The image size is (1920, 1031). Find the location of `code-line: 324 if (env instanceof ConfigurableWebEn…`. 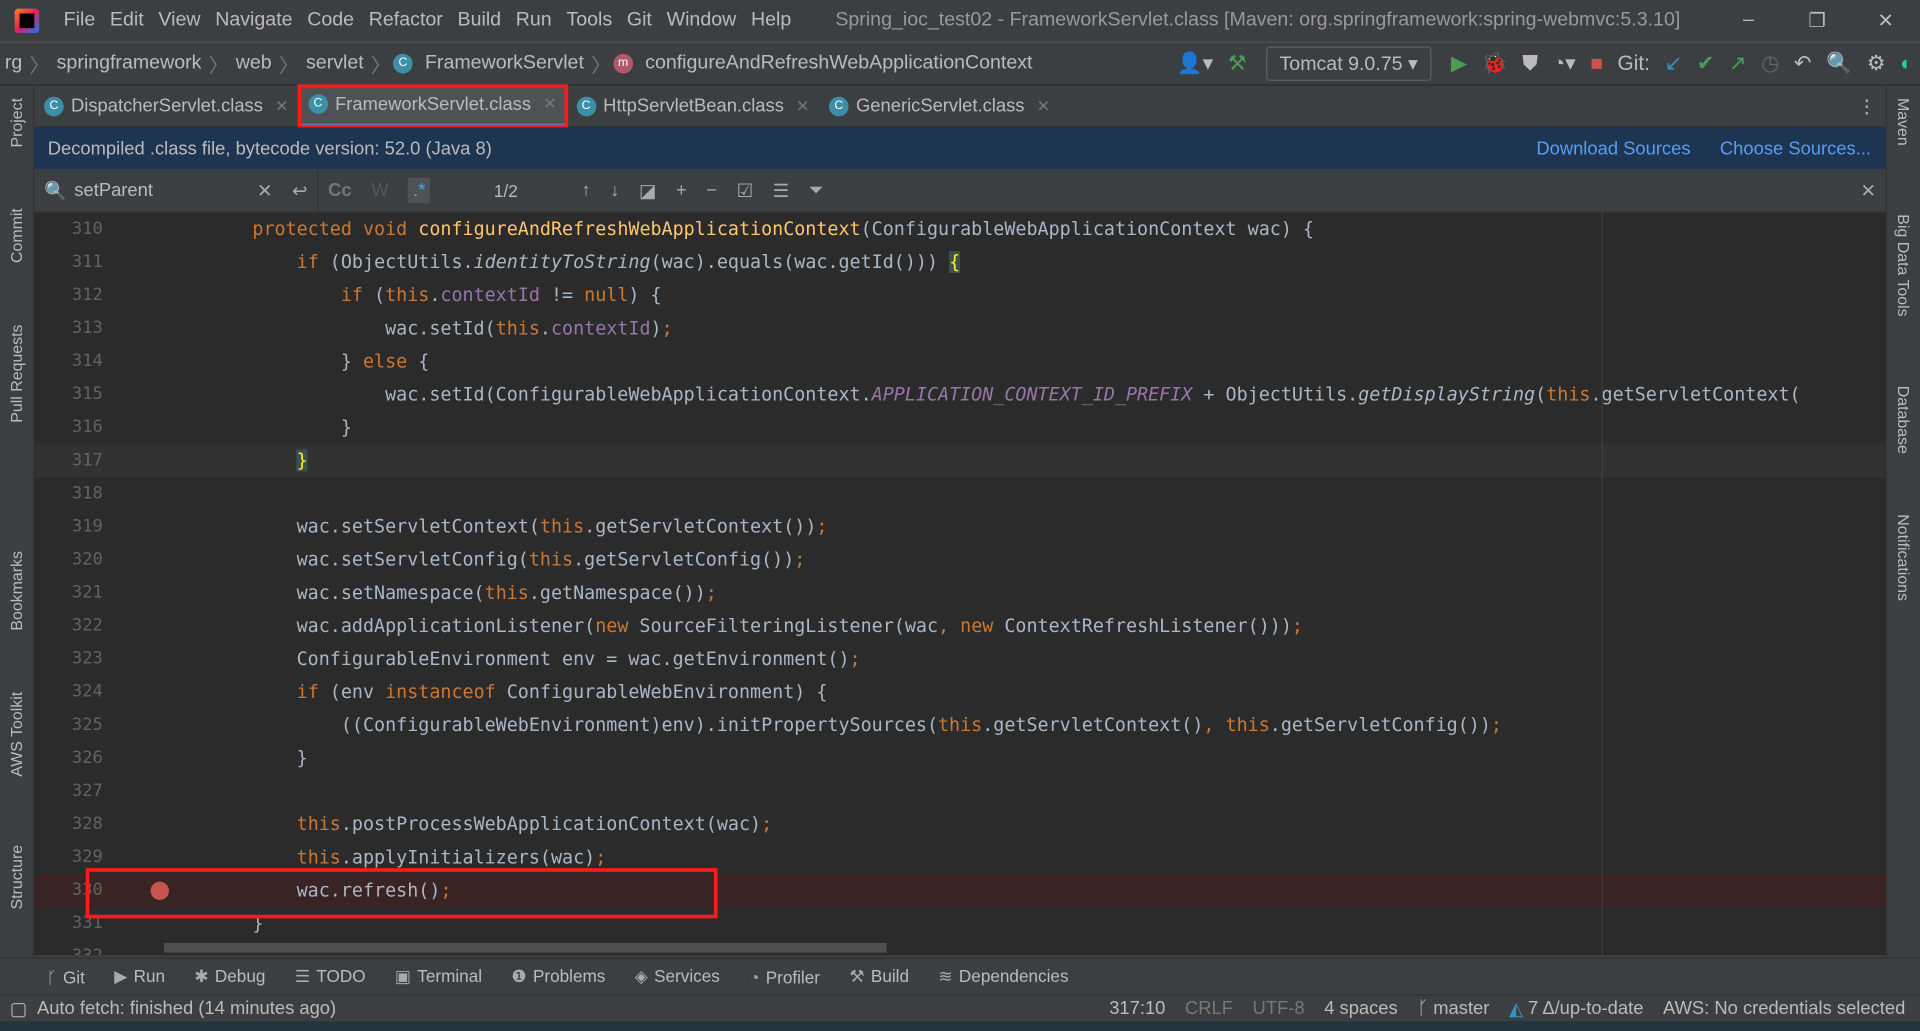

code-line: 324 if (env instanceof ConfigurableWebEn… is located at coordinates (959, 692).